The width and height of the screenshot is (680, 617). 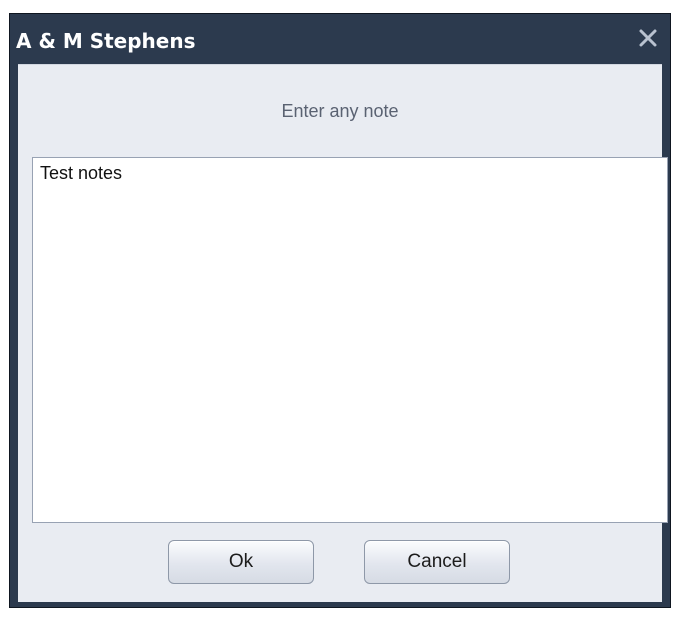 I want to click on prompt-label: Enter any note, so click(x=340, y=111).